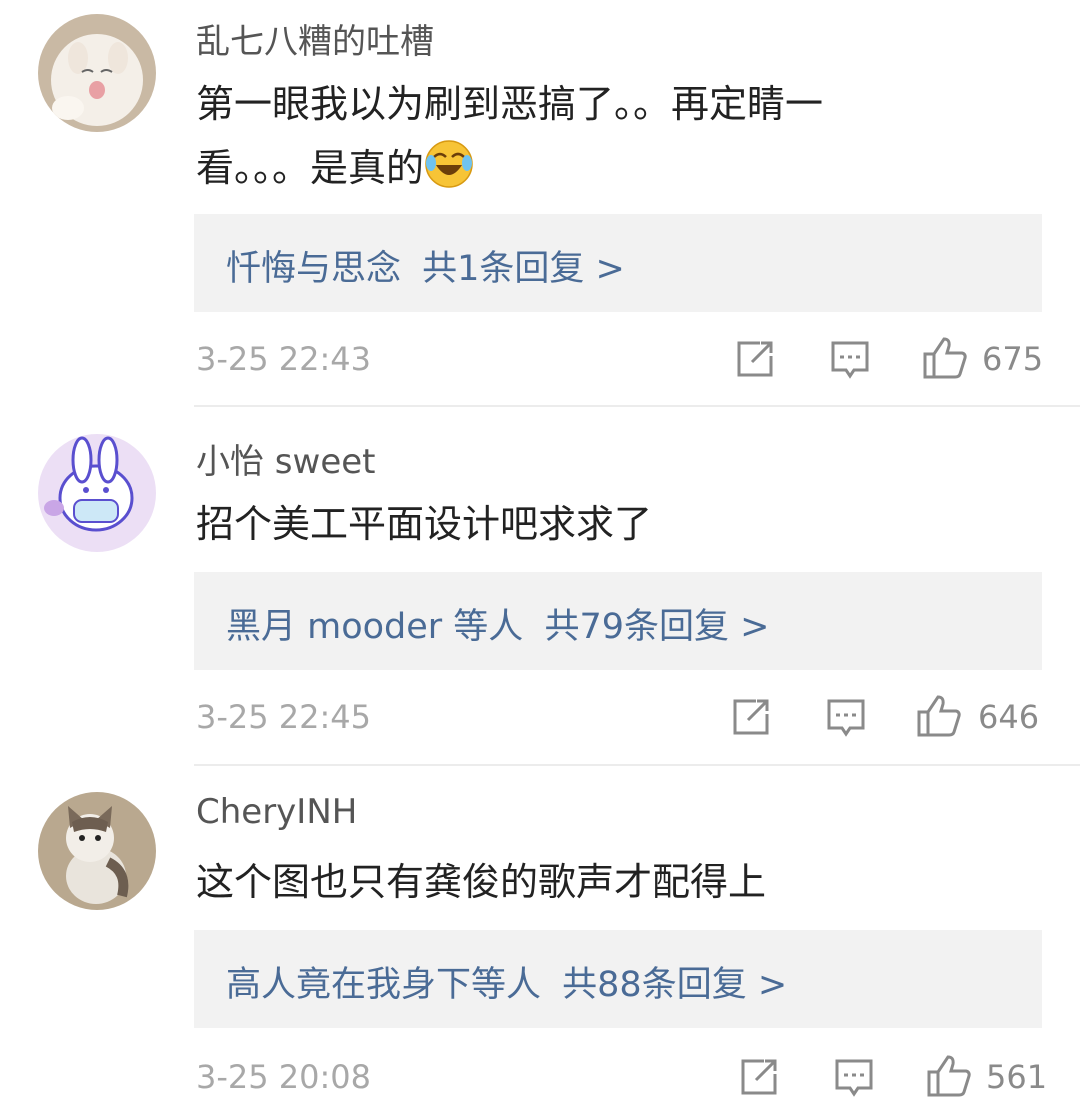 The height and width of the screenshot is (1098, 1080). Describe the element at coordinates (276, 812) in the screenshot. I see `username: CheryINH` at that location.